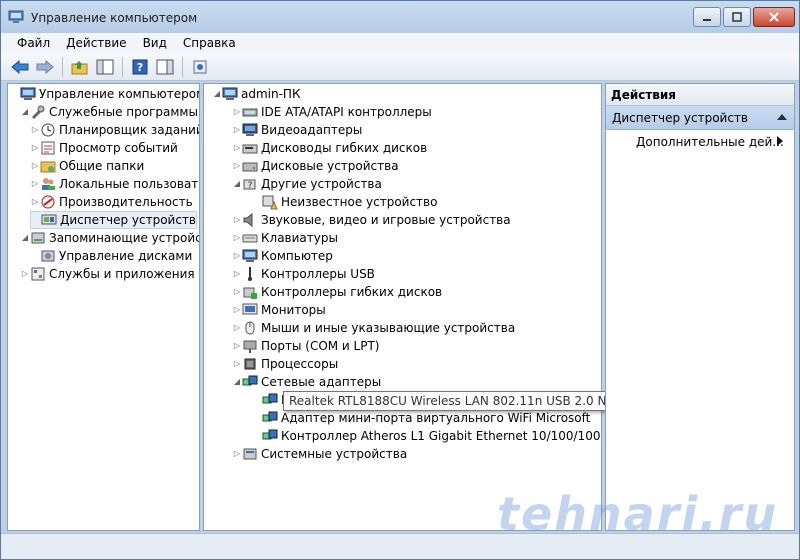 The image size is (800, 560). Describe the element at coordinates (105, 67) in the screenshot. I see `show-hide-tree-icon` at that location.